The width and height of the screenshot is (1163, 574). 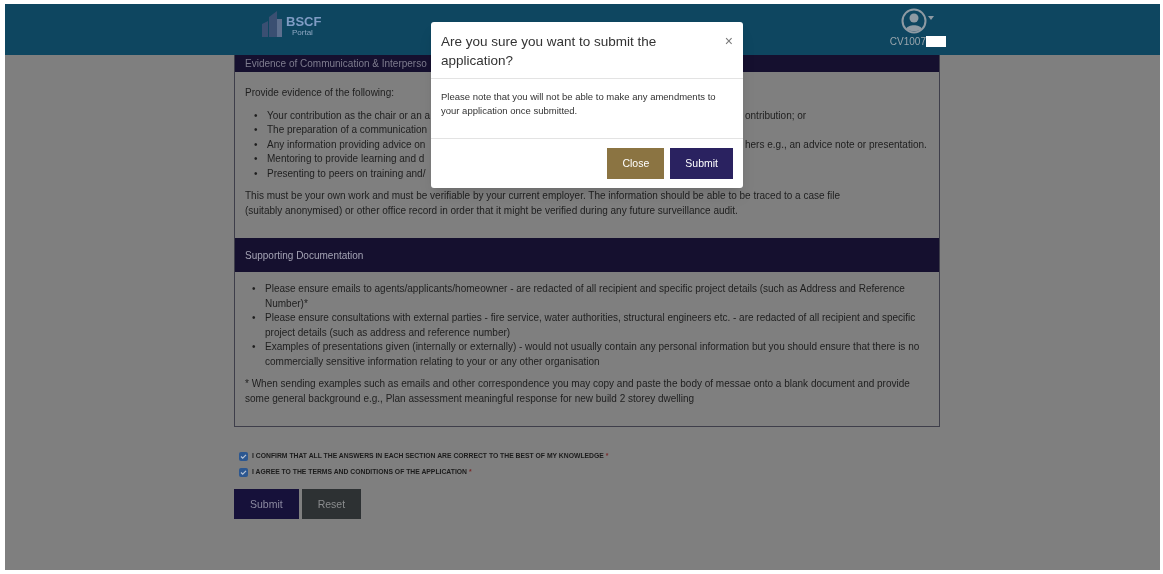 I want to click on bullet-text: hers e.g., an advice note or presentation., so click(x=836, y=144).